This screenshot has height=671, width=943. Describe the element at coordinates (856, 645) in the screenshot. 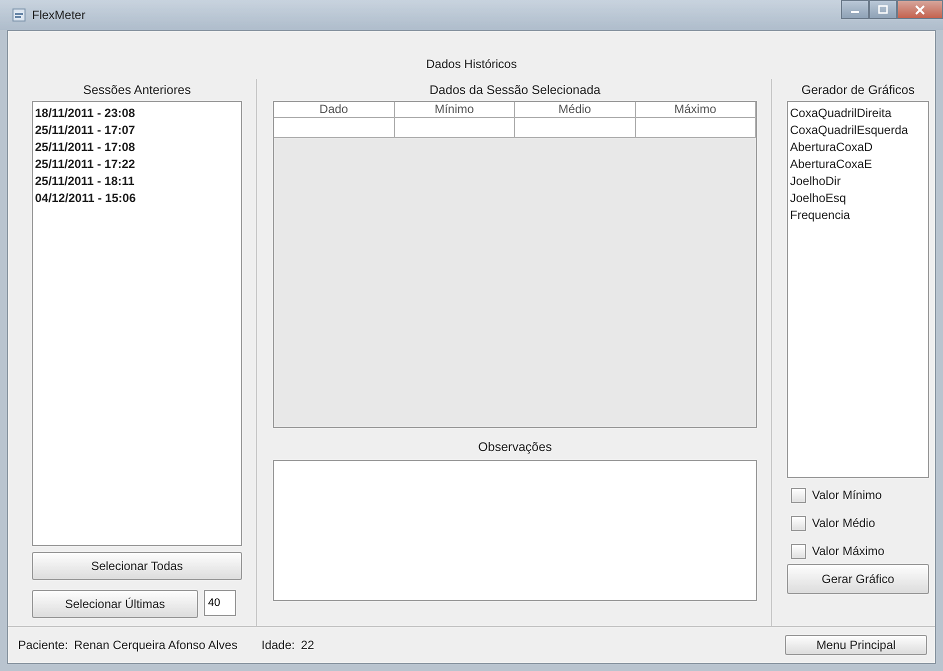

I see `main-menu-button: Menu Principal` at that location.